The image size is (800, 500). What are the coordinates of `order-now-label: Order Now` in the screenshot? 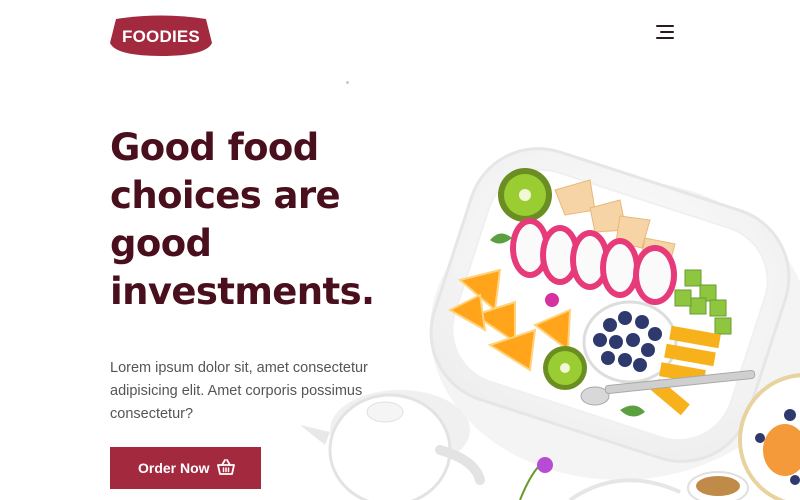 It's located at (174, 468).